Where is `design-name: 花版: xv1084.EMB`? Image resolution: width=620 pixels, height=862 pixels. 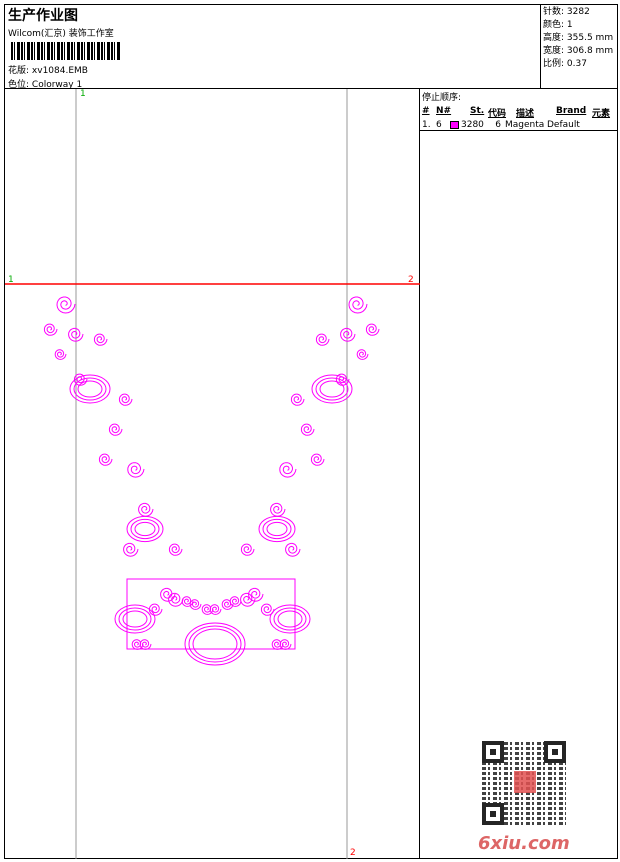 design-name: 花版: xv1084.EMB is located at coordinates (48, 69).